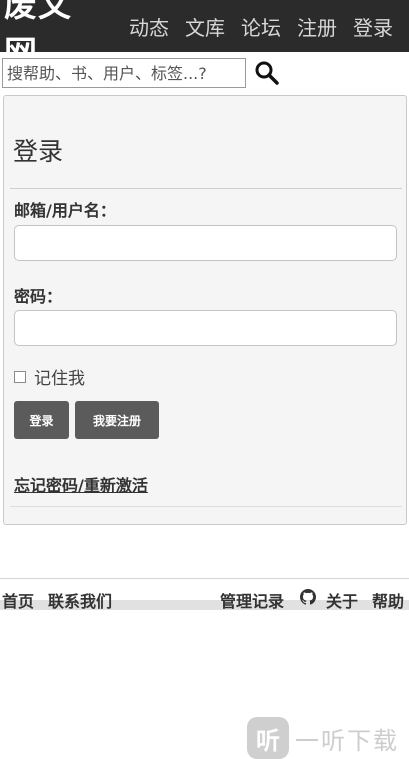  I want to click on github-icon, so click(308, 597).